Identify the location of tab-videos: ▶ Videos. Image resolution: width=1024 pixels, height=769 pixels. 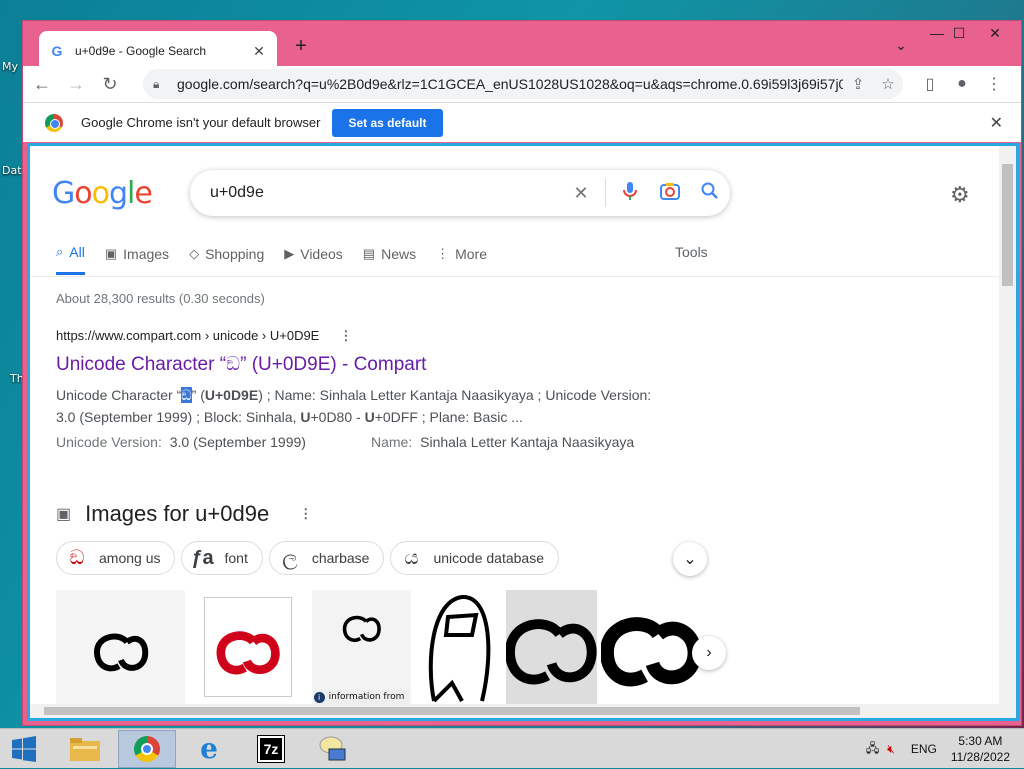
(313, 259).